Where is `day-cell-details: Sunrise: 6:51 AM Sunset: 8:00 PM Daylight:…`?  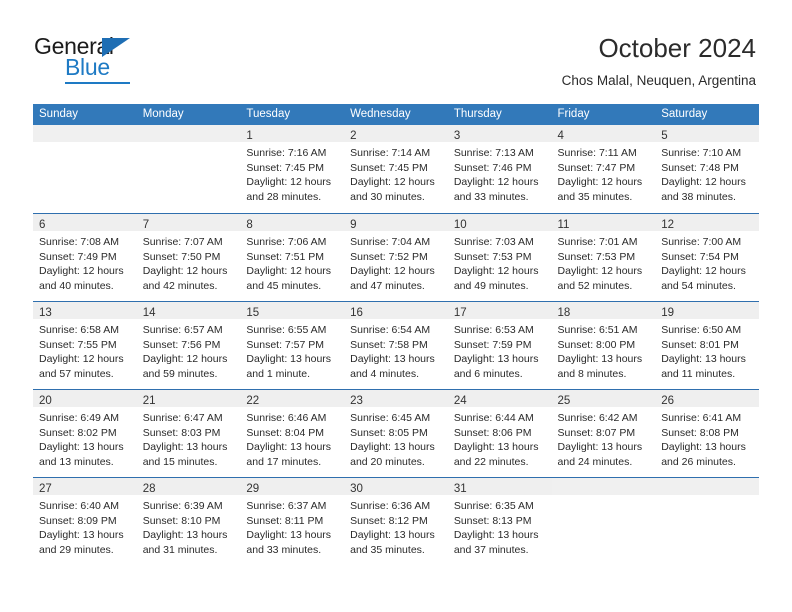
day-cell-details: Sunrise: 6:51 AM Sunset: 8:00 PM Daylight:… is located at coordinates (604, 350).